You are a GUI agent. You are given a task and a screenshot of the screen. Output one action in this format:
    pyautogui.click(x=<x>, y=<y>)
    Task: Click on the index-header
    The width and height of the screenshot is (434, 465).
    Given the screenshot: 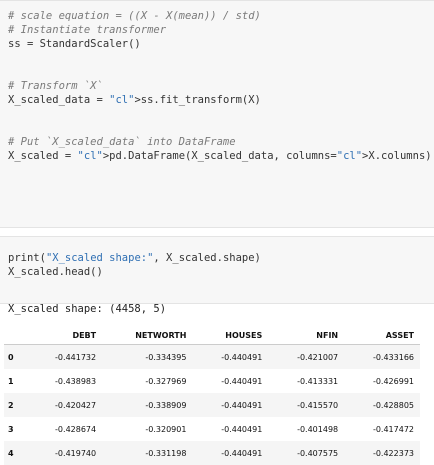 What is the action you would take?
    pyautogui.click(x=15, y=335)
    